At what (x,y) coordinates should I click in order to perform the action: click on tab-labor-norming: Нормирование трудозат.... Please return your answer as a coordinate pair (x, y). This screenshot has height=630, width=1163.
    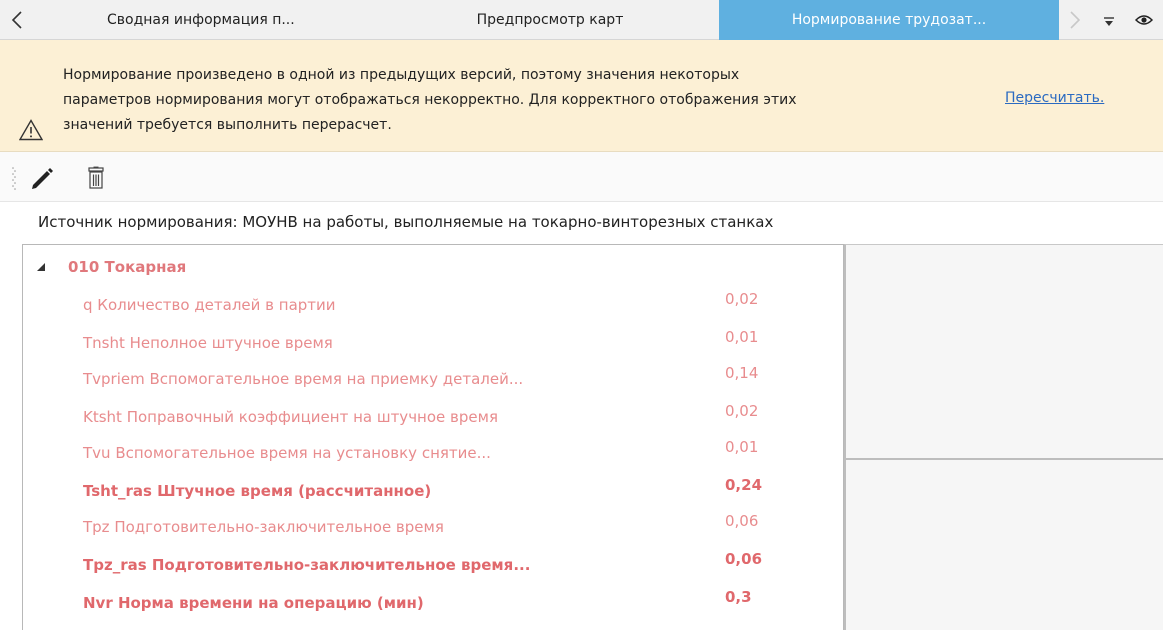
    Looking at the image, I should click on (889, 20).